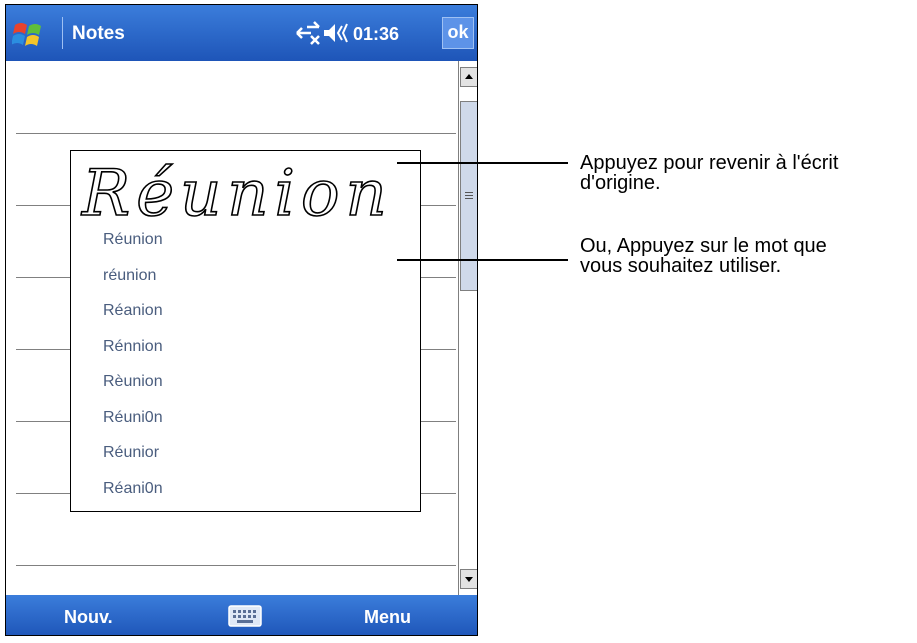 The height and width of the screenshot is (643, 917). I want to click on handwritten-word: Réunion, so click(237, 192).